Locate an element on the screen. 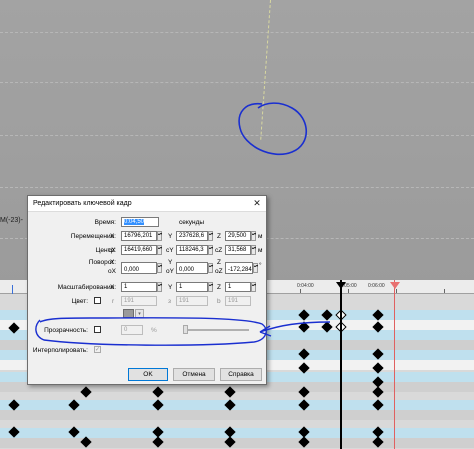 The height and width of the screenshot is (449, 474). opacity-label: Прозрачность: is located at coordinates (66, 330).